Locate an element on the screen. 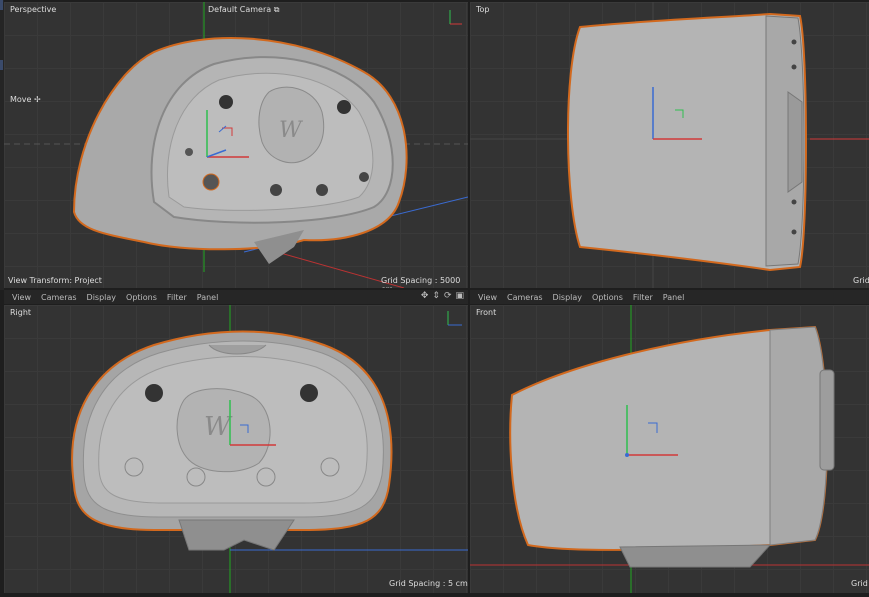  grid-spacing-label: Grid Spacing : 5 cm is located at coordinates (428, 583).